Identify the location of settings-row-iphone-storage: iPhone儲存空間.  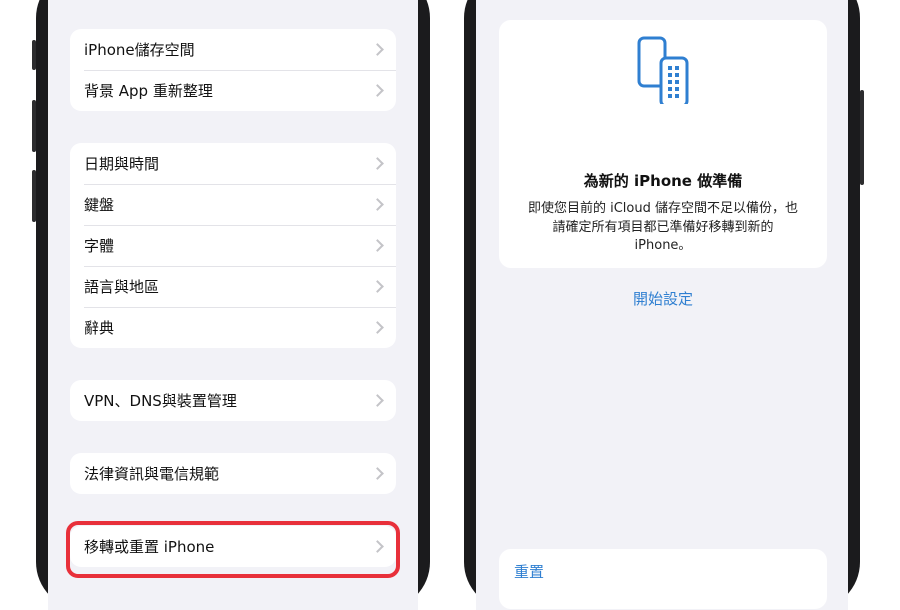
(233, 49).